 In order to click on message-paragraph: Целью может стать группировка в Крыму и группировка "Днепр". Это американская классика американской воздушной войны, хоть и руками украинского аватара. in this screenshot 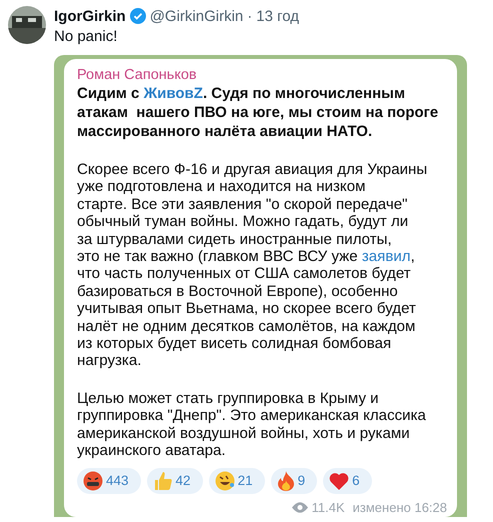, I will do `click(252, 425)`.